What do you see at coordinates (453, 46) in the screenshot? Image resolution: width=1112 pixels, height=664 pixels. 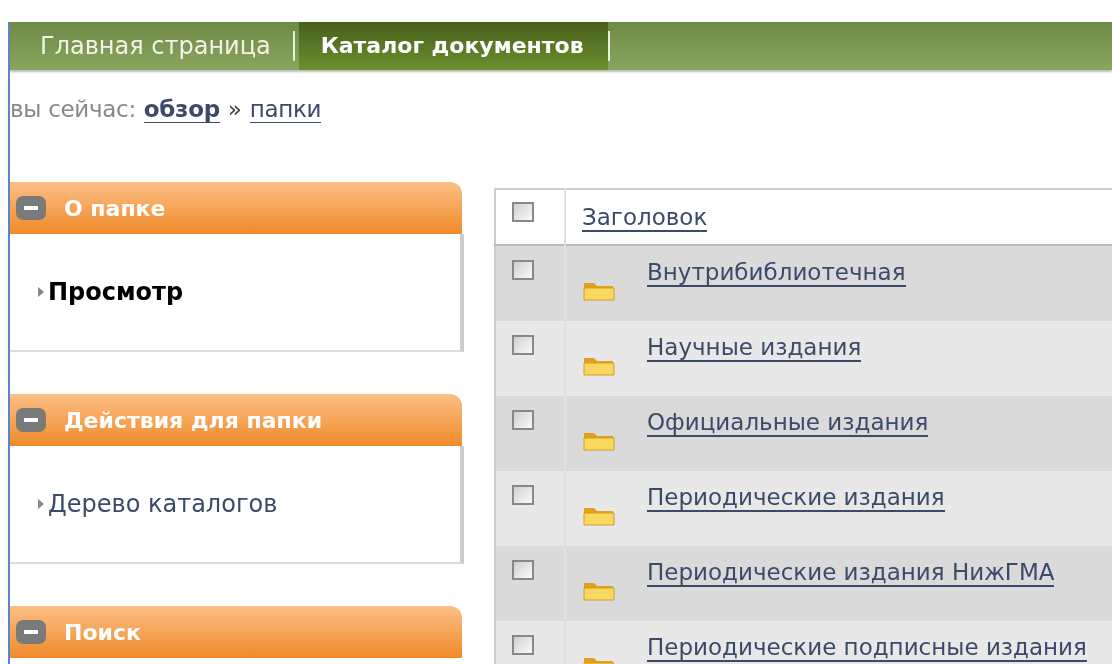 I see `nav-tab: Каталог документов` at bounding box center [453, 46].